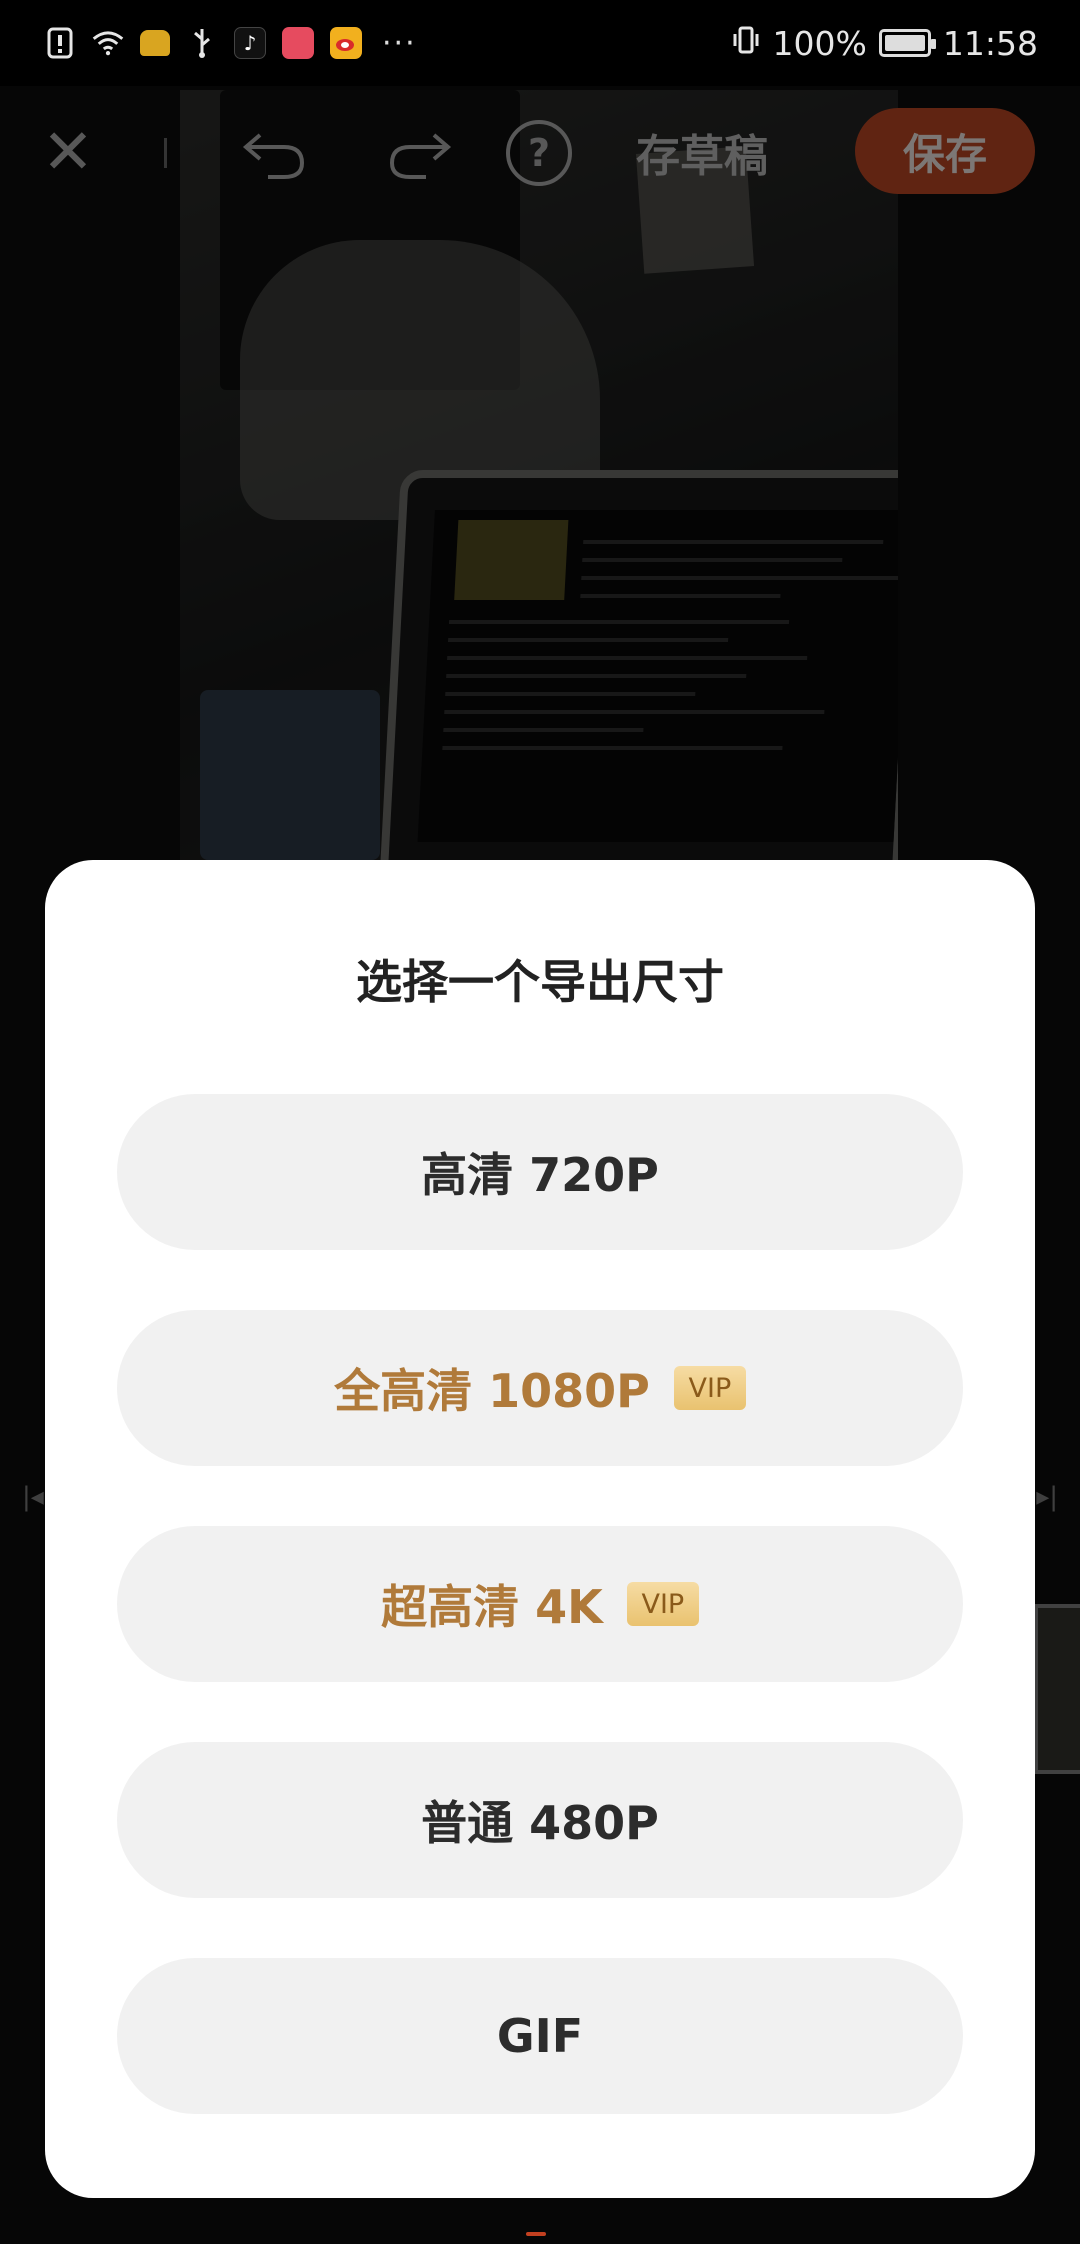 This screenshot has height=2244, width=1080. What do you see at coordinates (746, 43) in the screenshot?
I see `vibrate-icon` at bounding box center [746, 43].